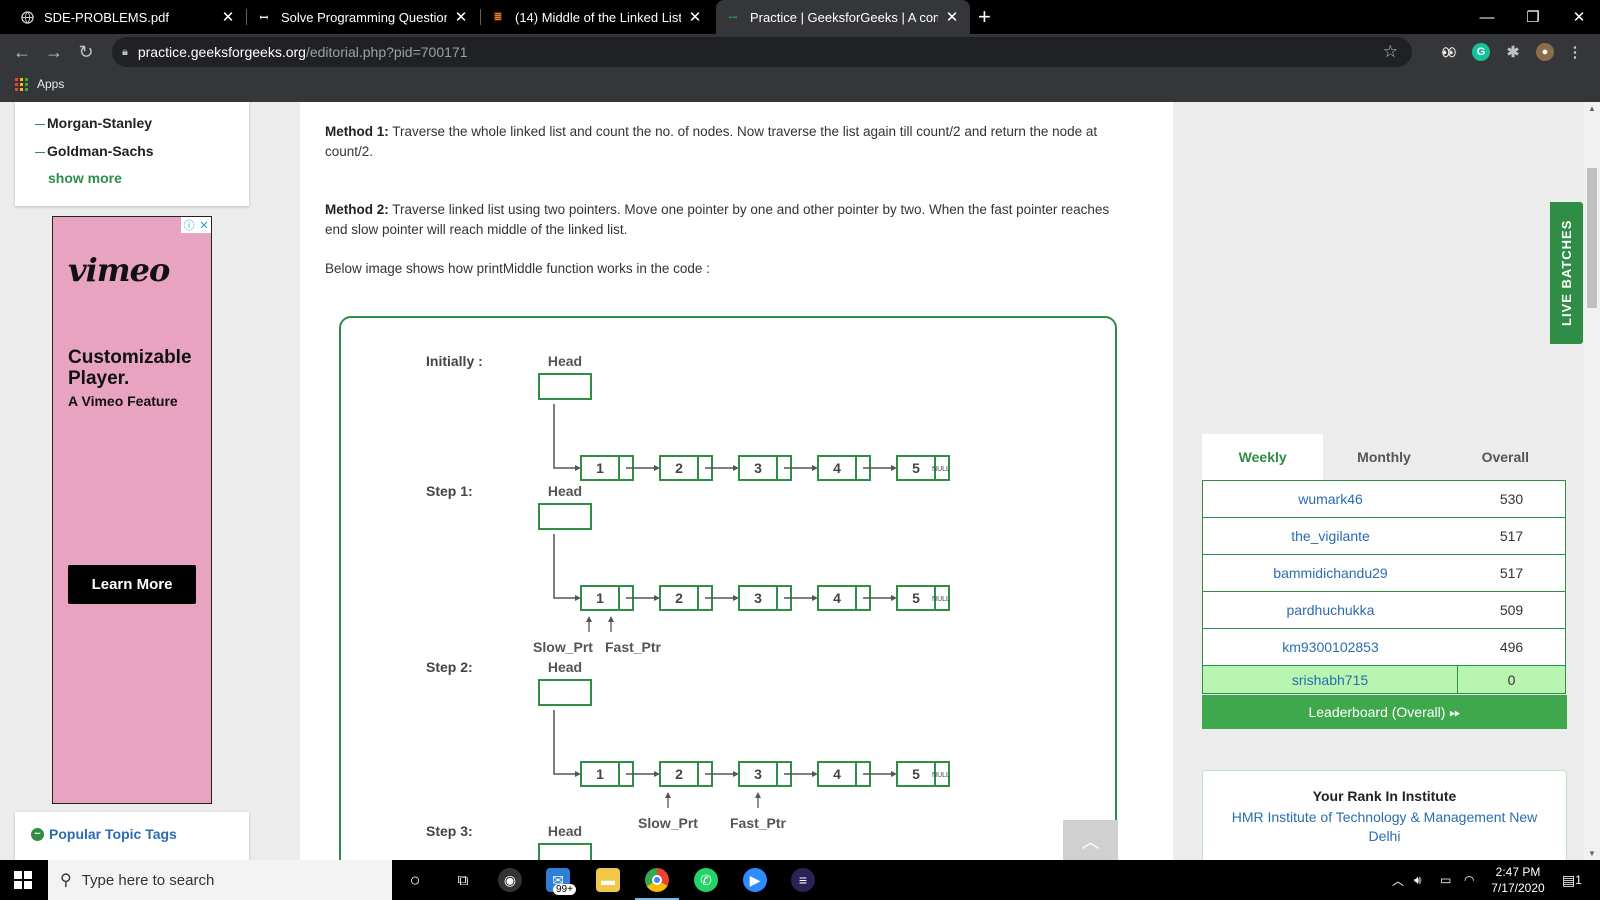 The width and height of the screenshot is (1600, 900). I want to click on grammarly-icon: G, so click(1481, 52).